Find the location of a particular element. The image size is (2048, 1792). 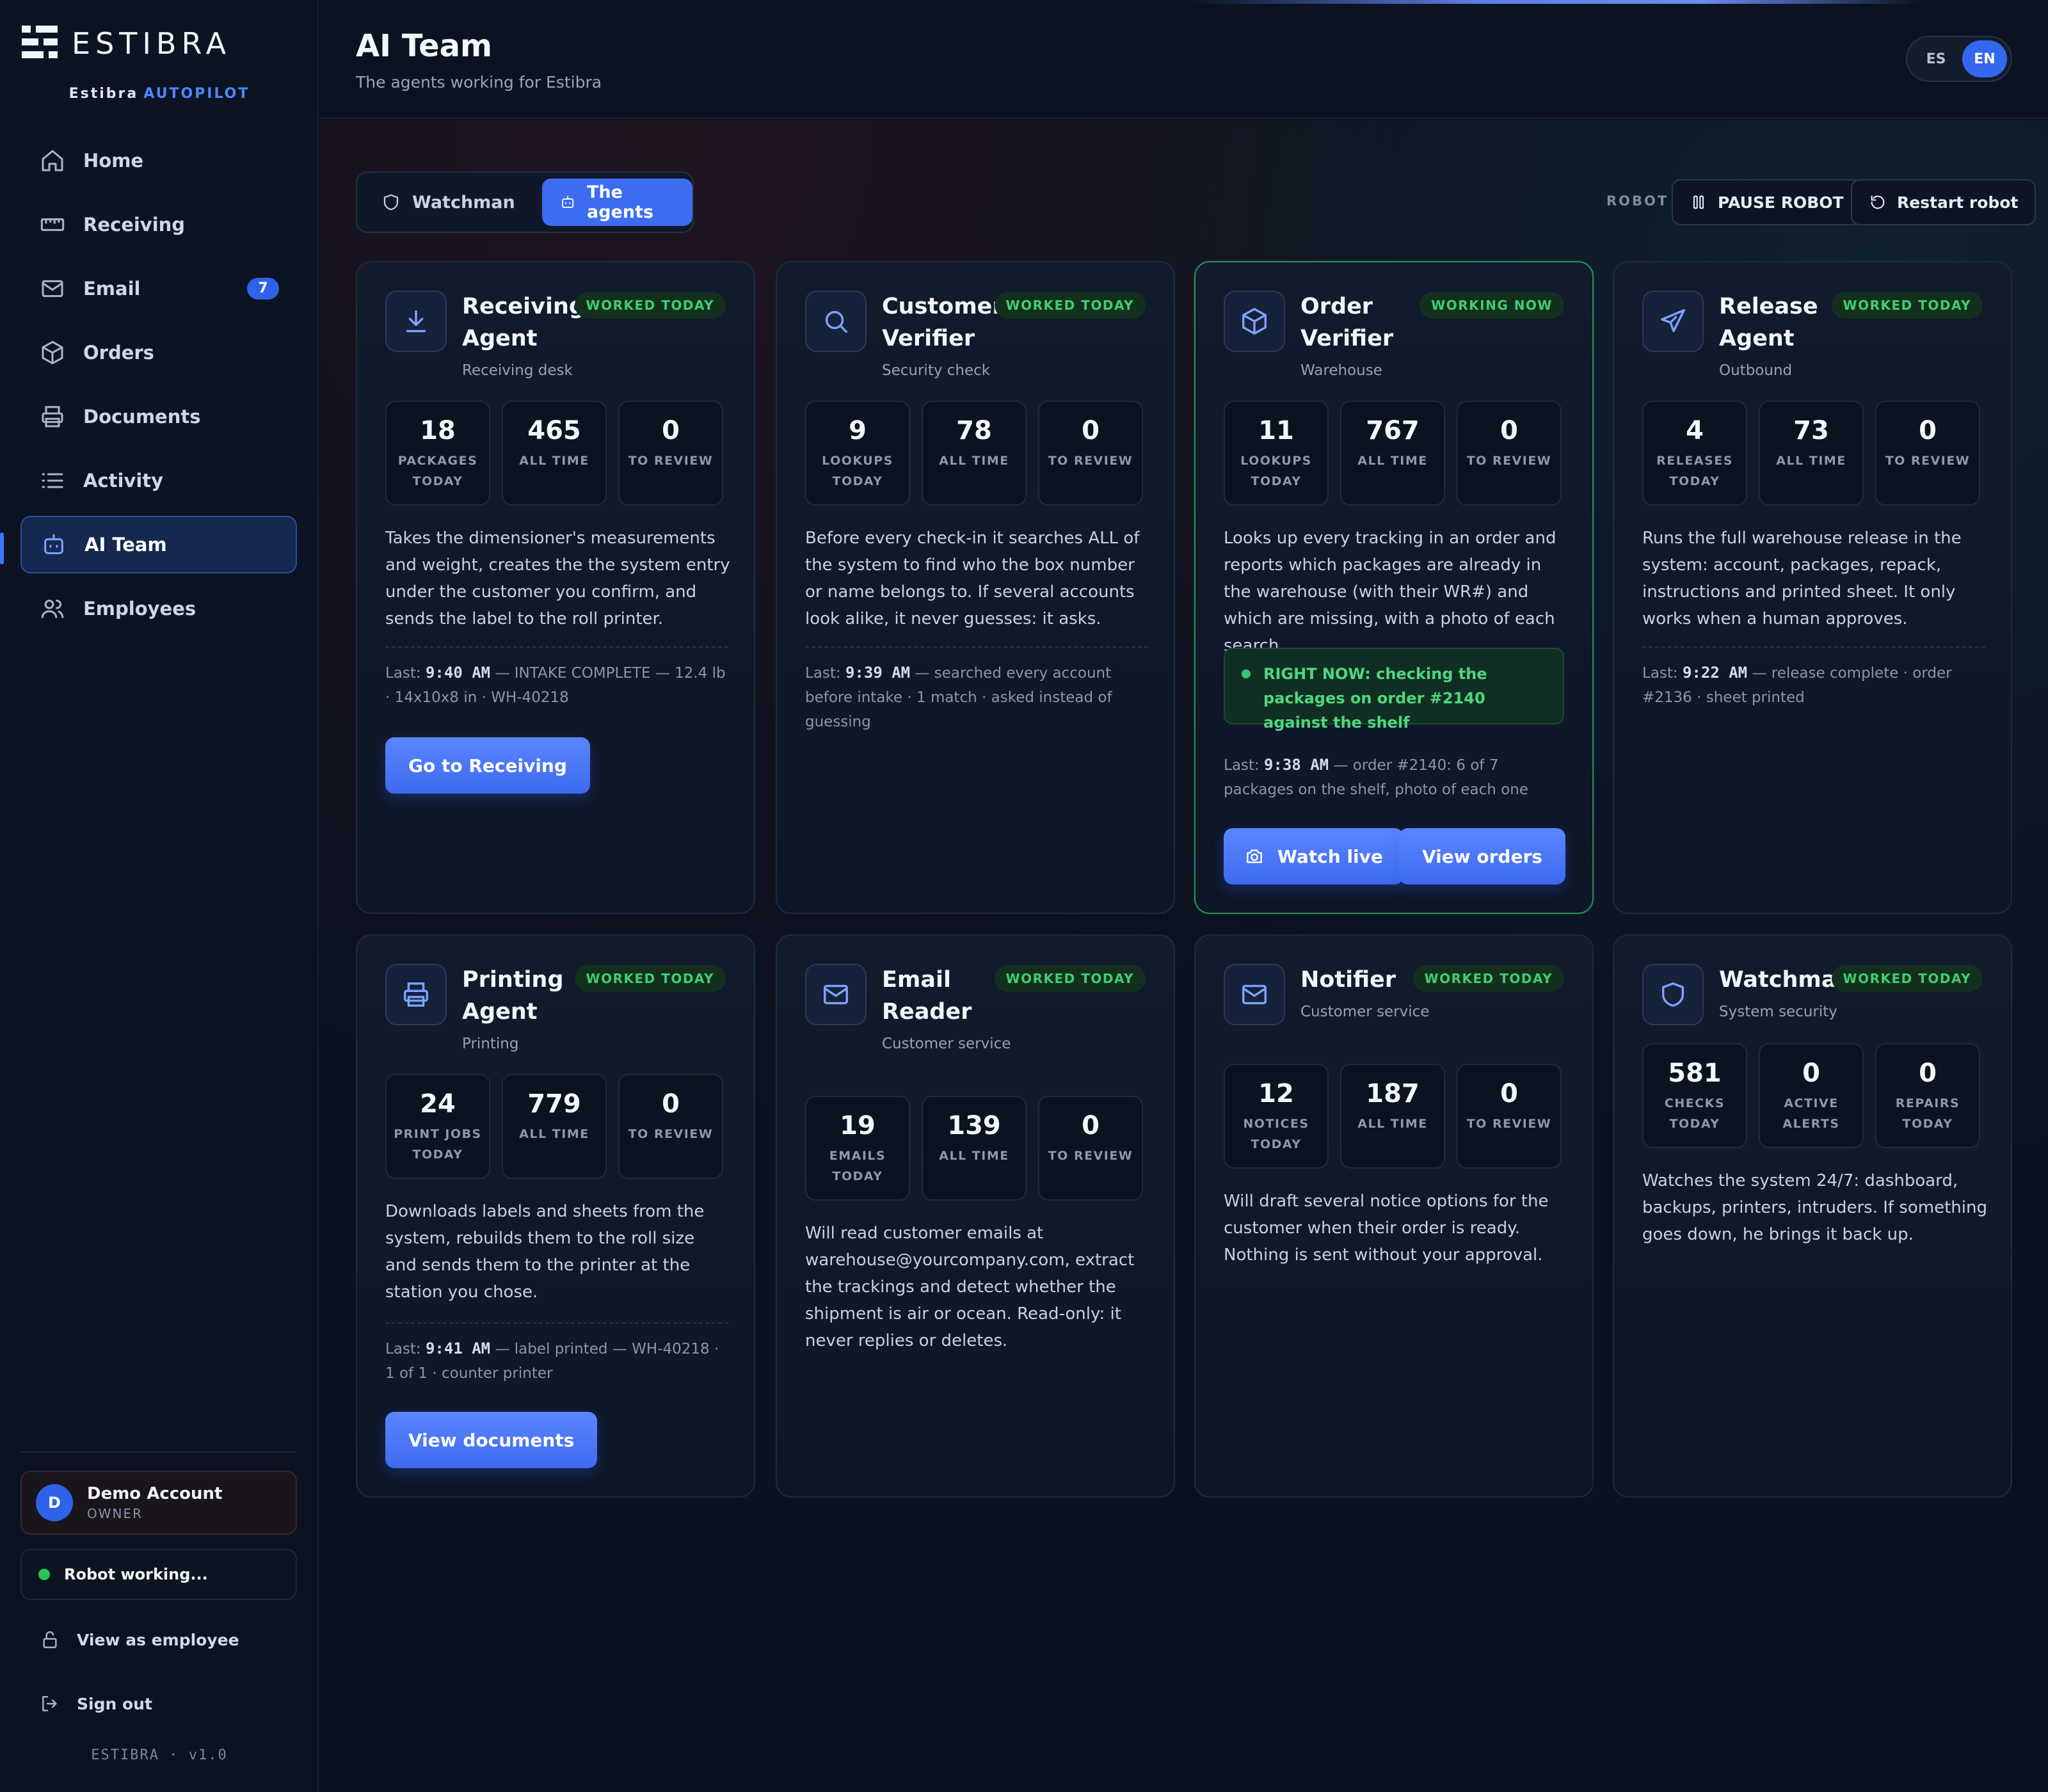

printer-icon is located at coordinates (52, 417).